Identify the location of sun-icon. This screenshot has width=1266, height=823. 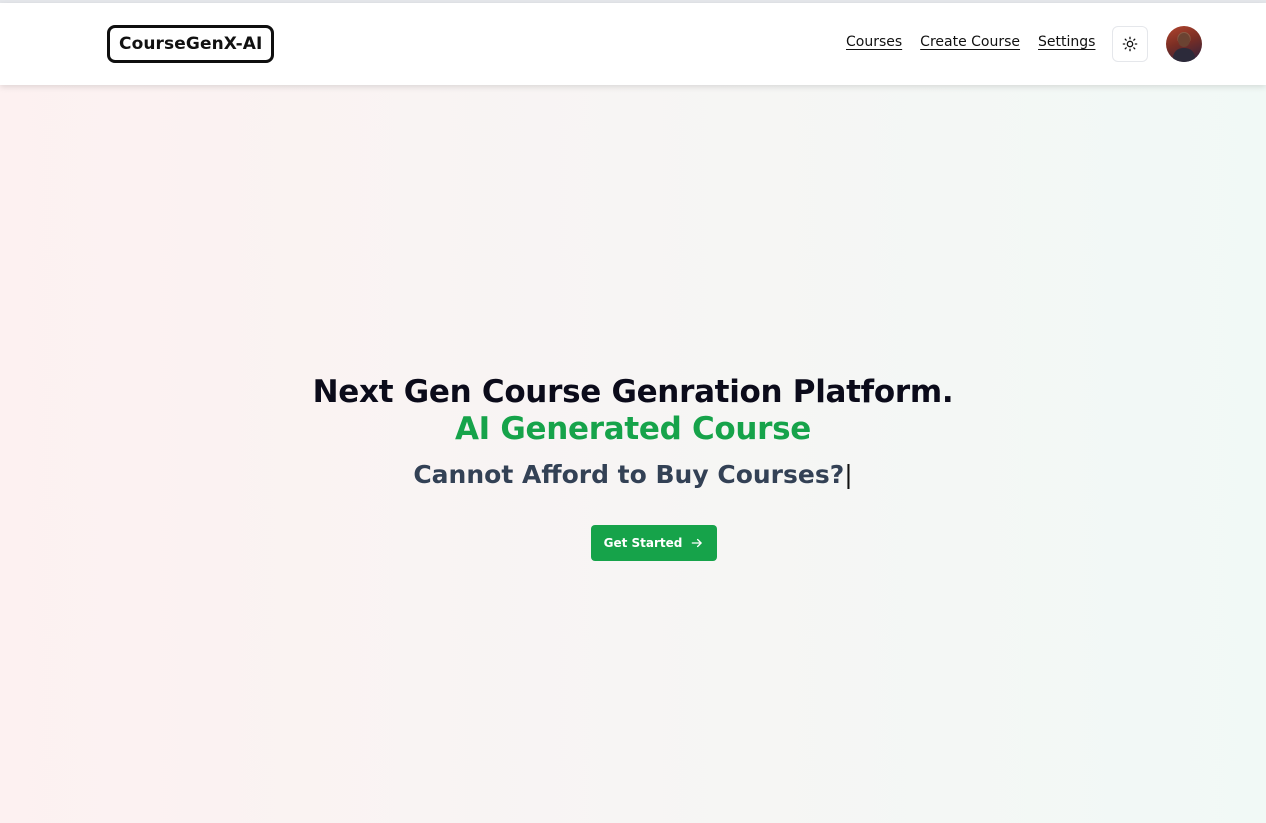
(1130, 44).